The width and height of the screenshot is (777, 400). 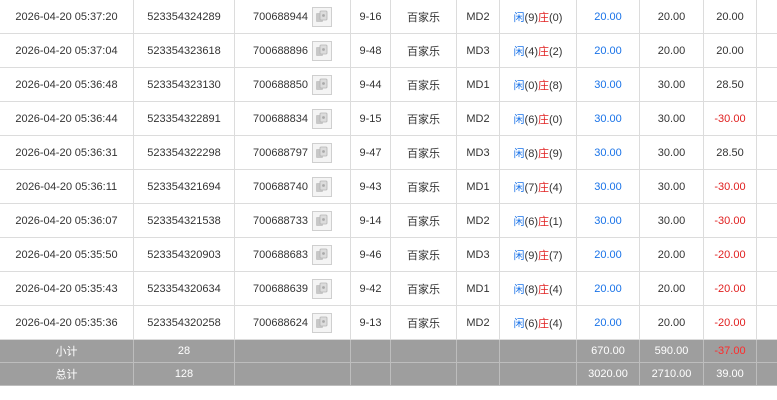 What do you see at coordinates (531, 51) in the screenshot?
I see `player-value: (4)` at bounding box center [531, 51].